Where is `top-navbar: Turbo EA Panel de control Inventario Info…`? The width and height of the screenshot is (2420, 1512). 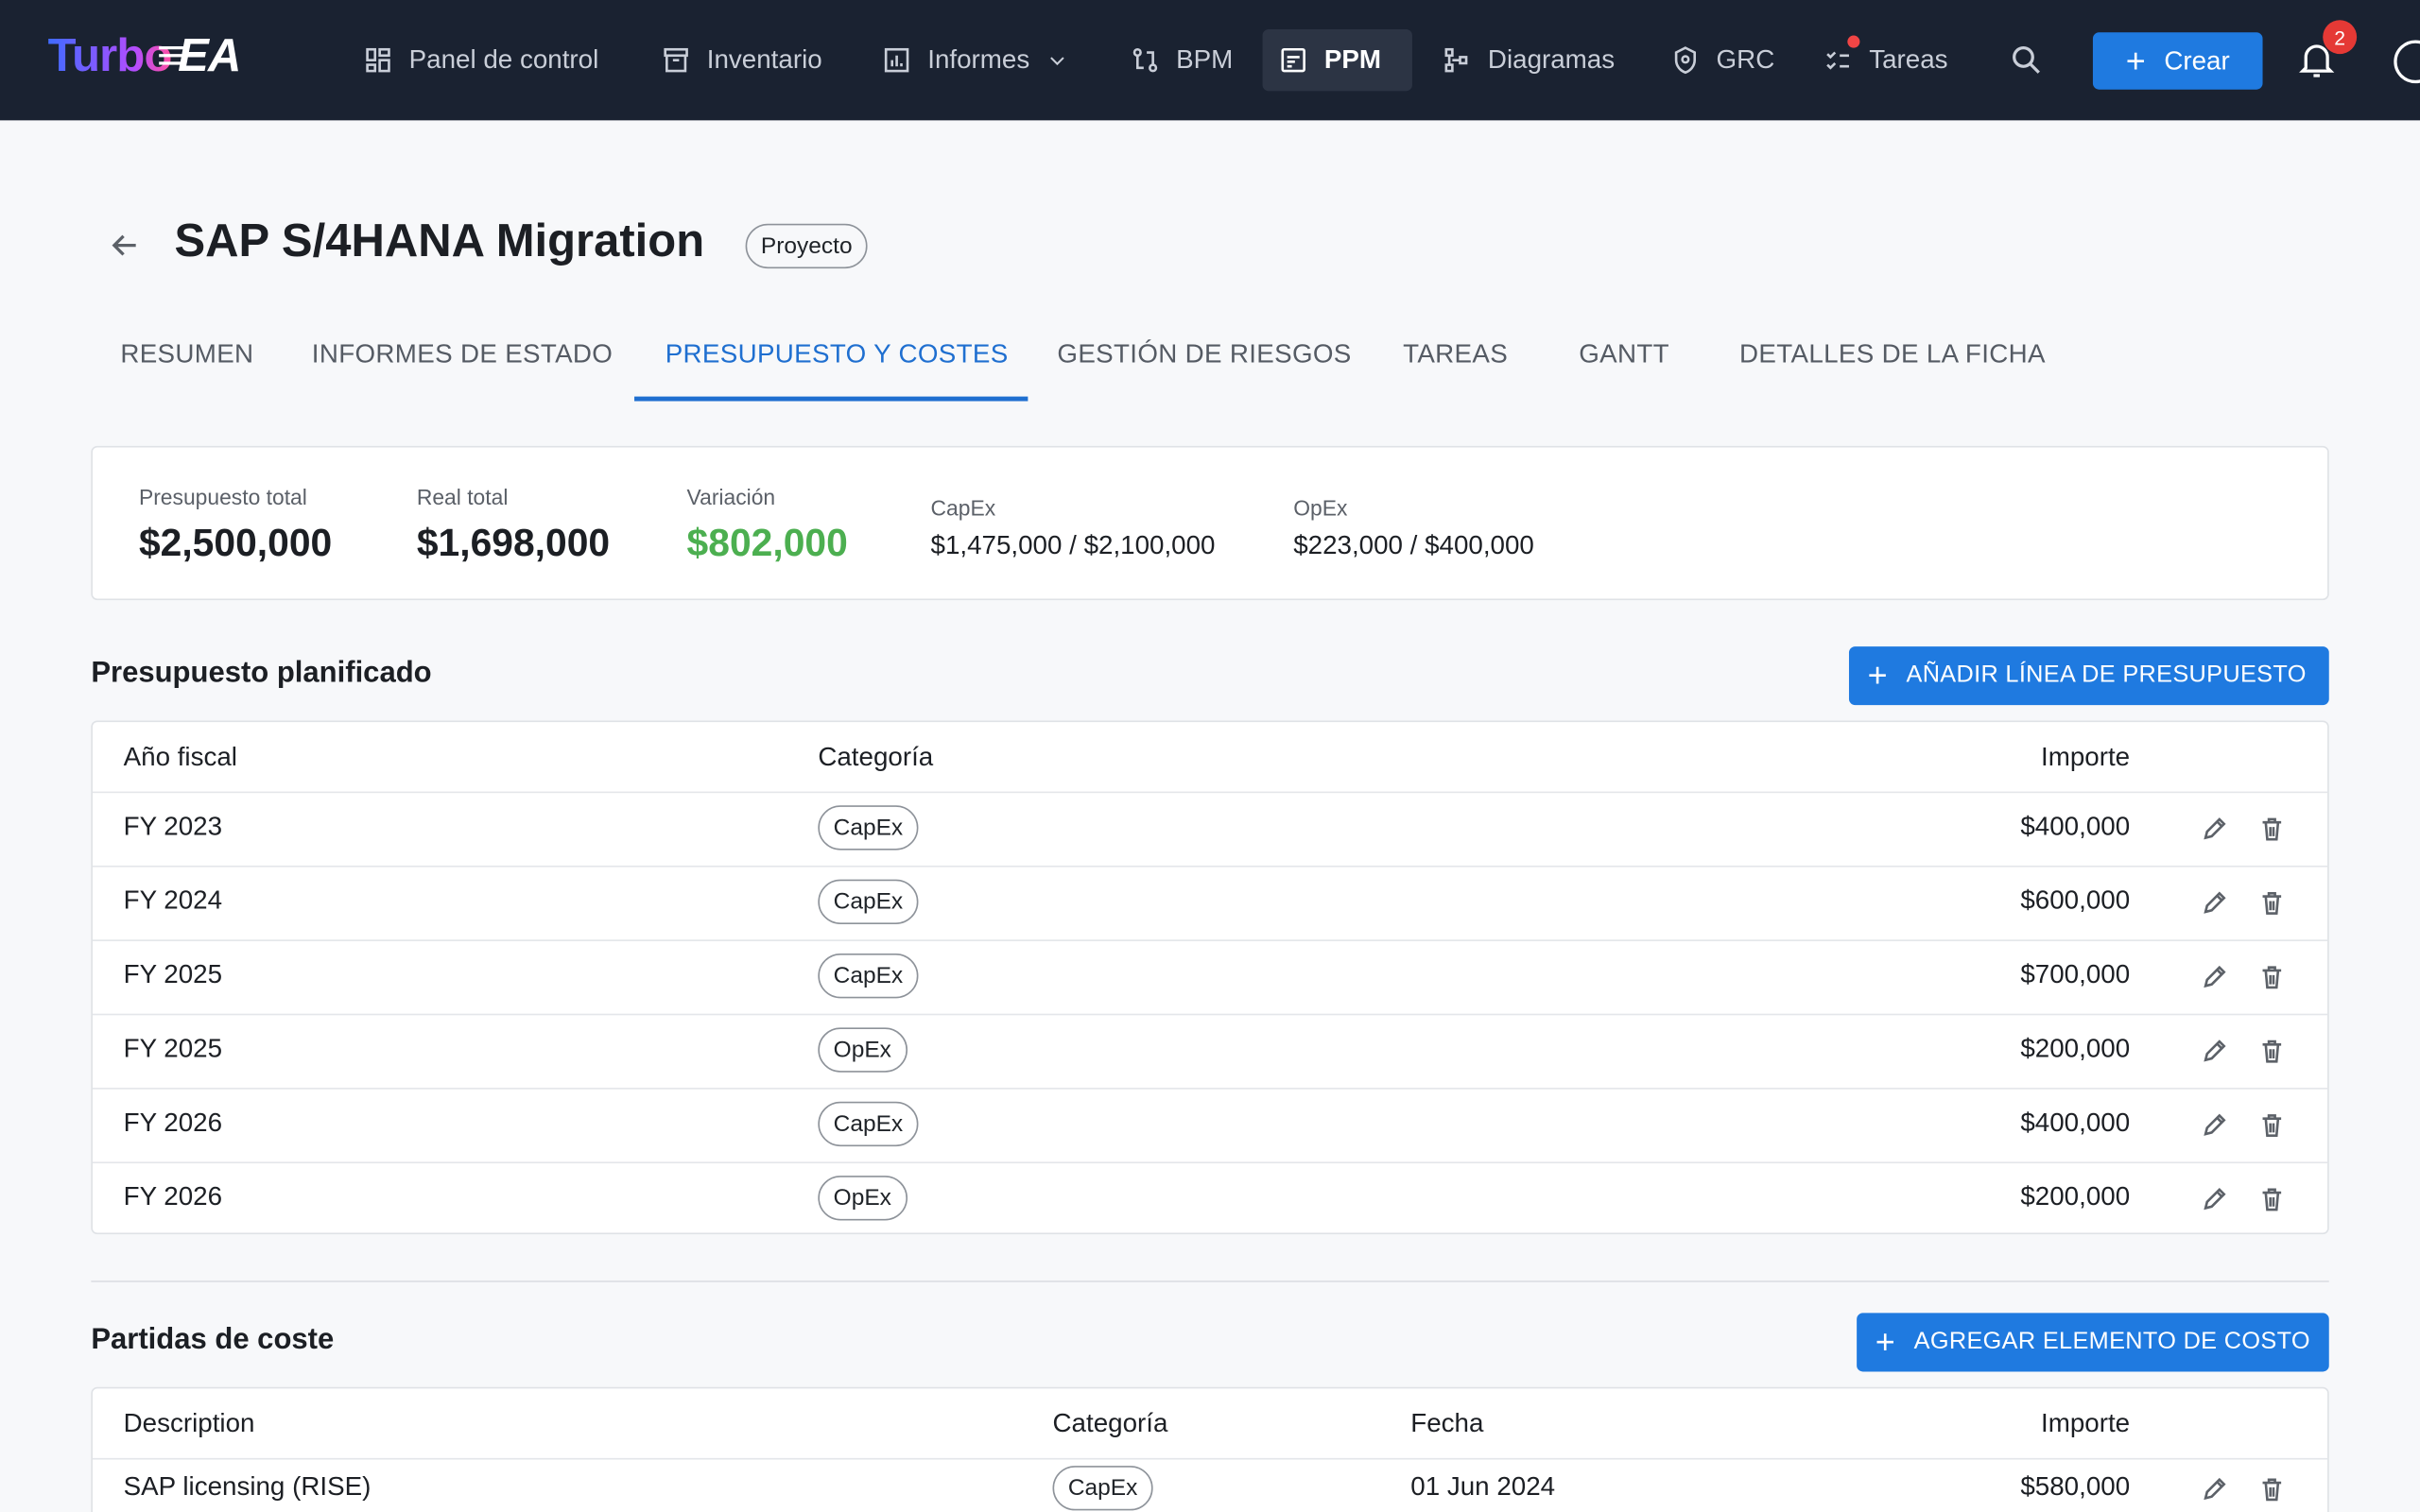
top-navbar: Turbo EA Panel de control Inventario Info… is located at coordinates (1210, 60).